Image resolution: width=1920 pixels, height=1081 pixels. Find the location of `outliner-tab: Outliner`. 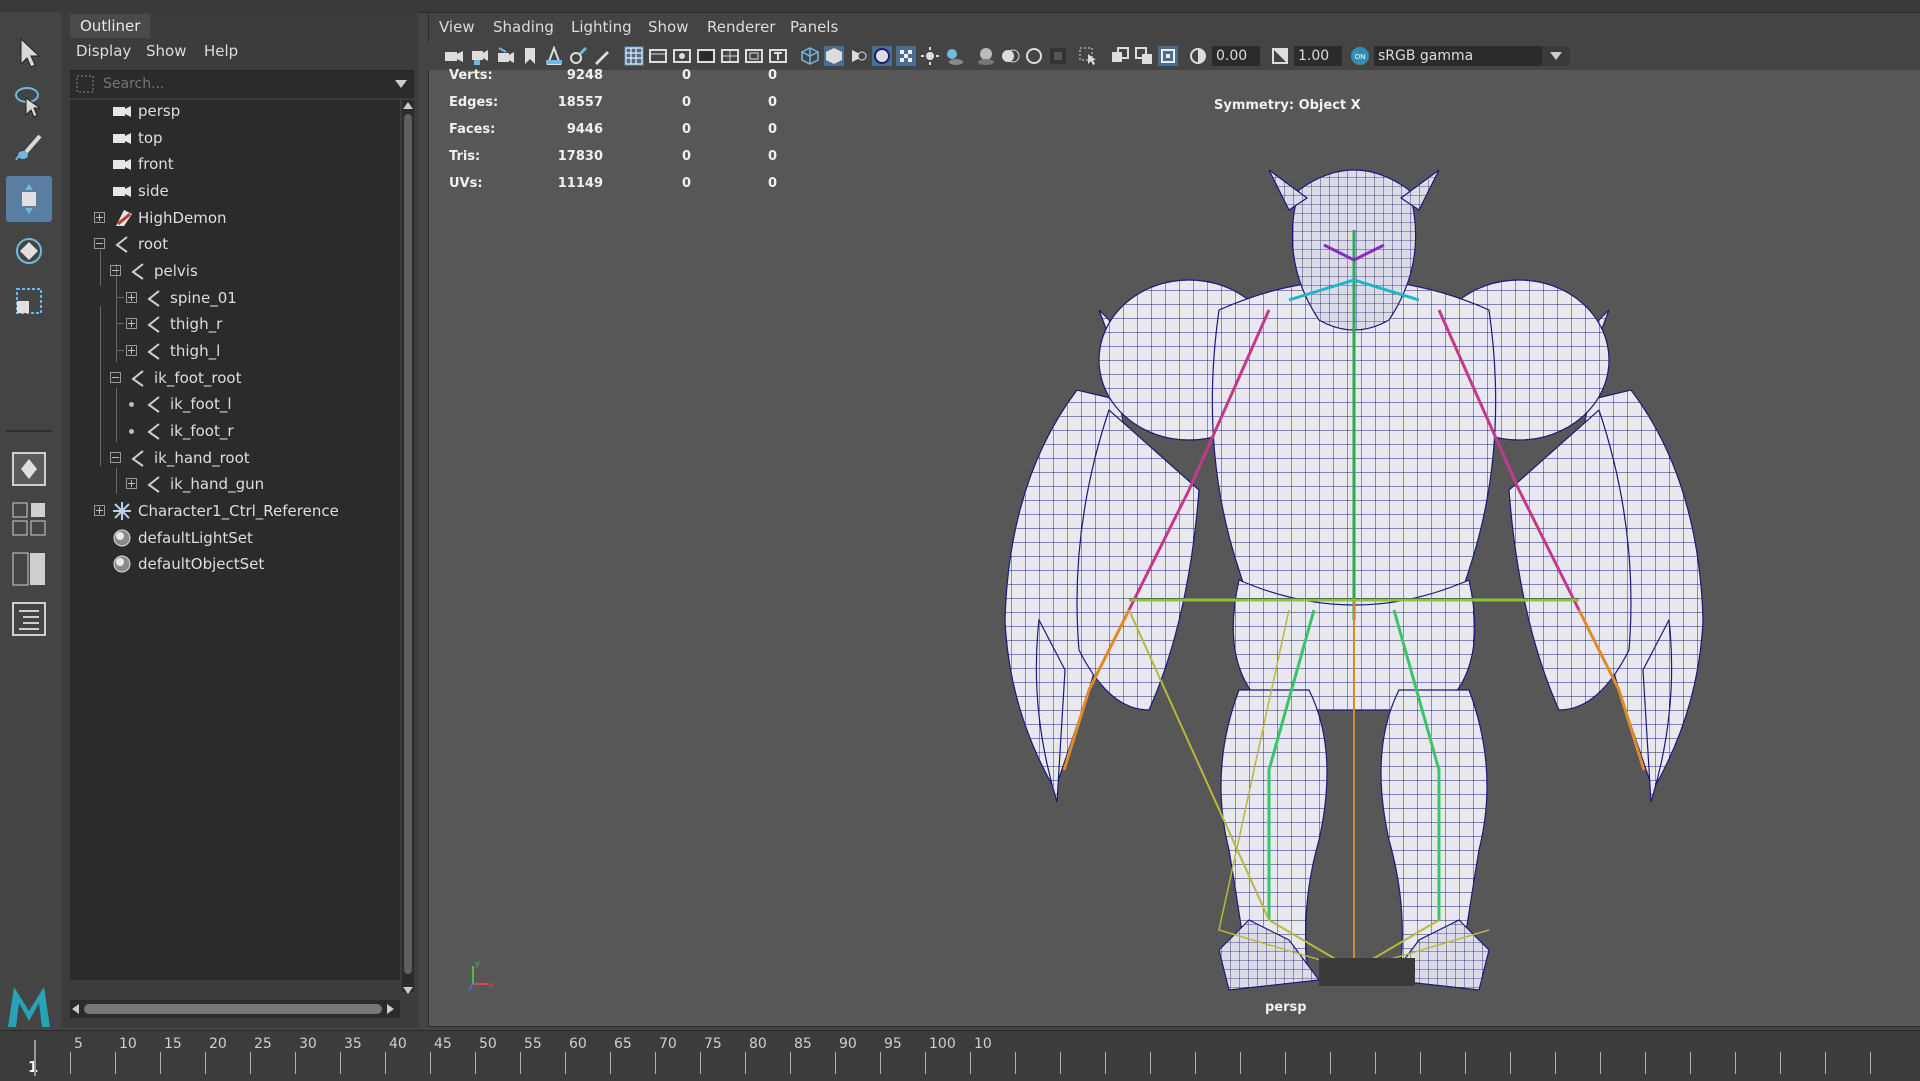

outliner-tab: Outliner is located at coordinates (110, 26).